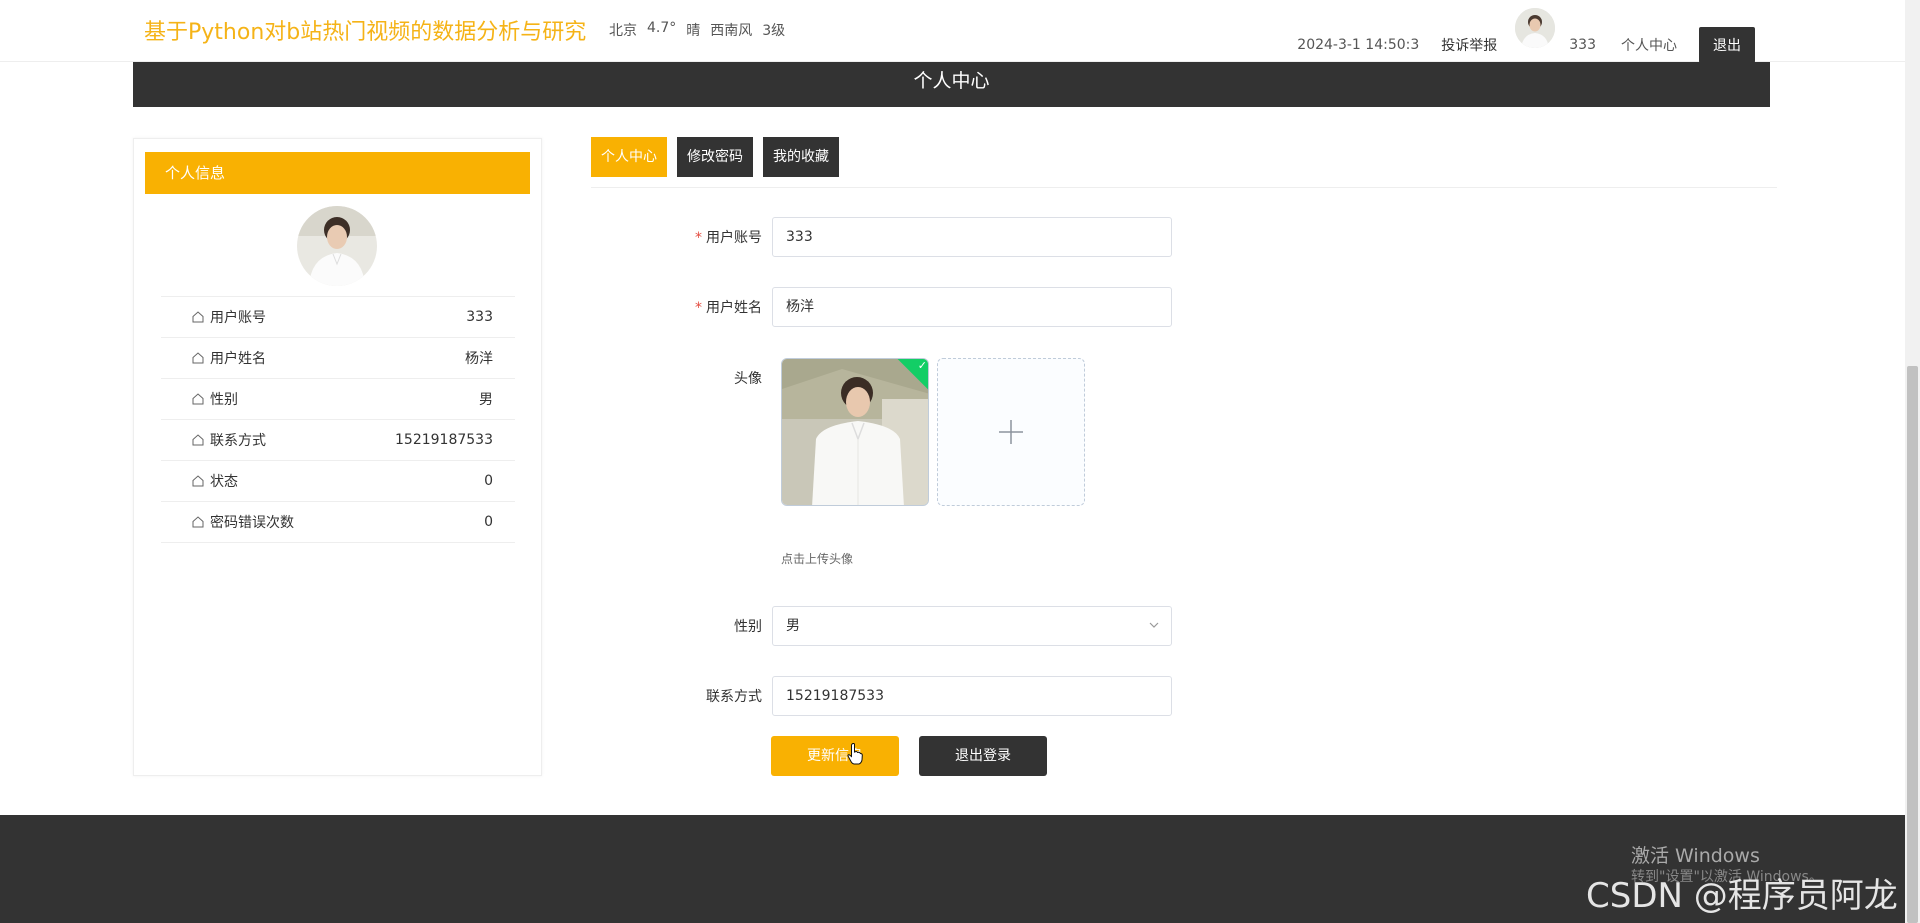  What do you see at coordinates (238, 318) in the screenshot?
I see `info-label: 用户账号` at bounding box center [238, 318].